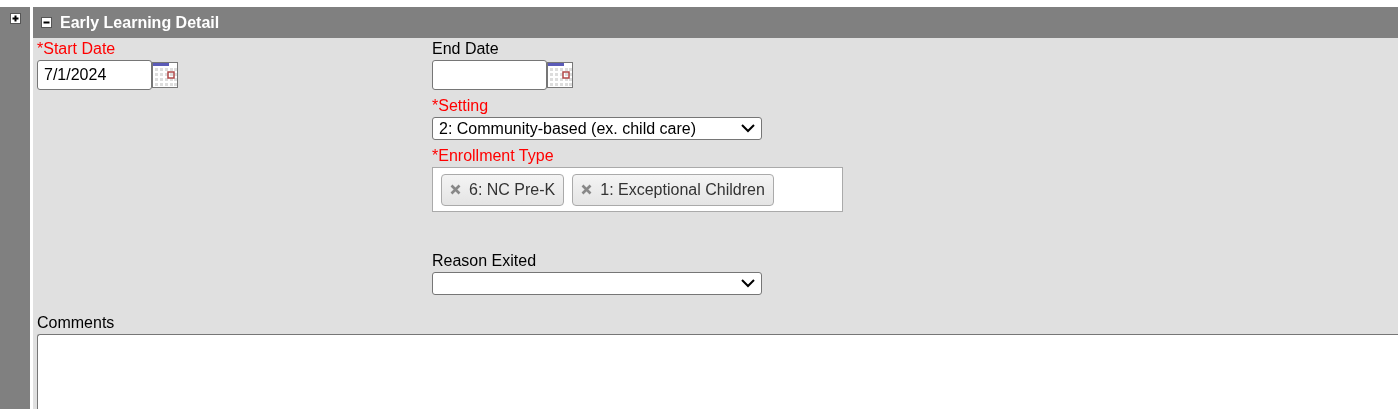 The image size is (1398, 409). I want to click on plus-icon, so click(15, 18).